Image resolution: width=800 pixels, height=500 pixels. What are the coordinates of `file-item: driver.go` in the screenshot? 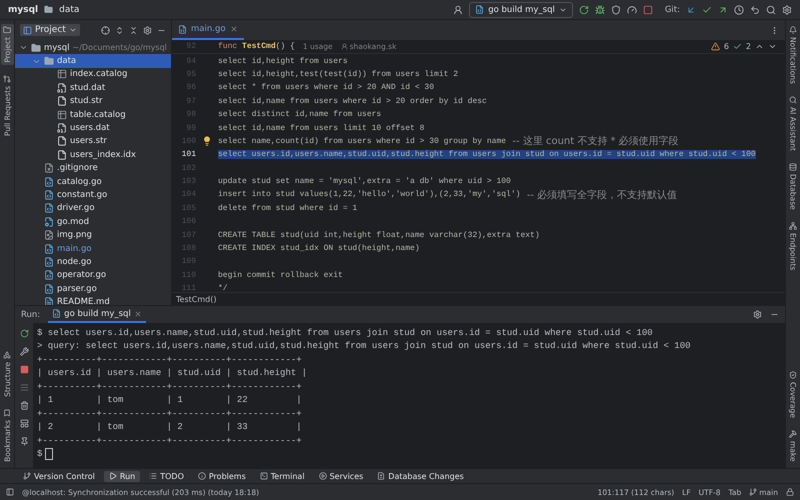 It's located at (93, 209).